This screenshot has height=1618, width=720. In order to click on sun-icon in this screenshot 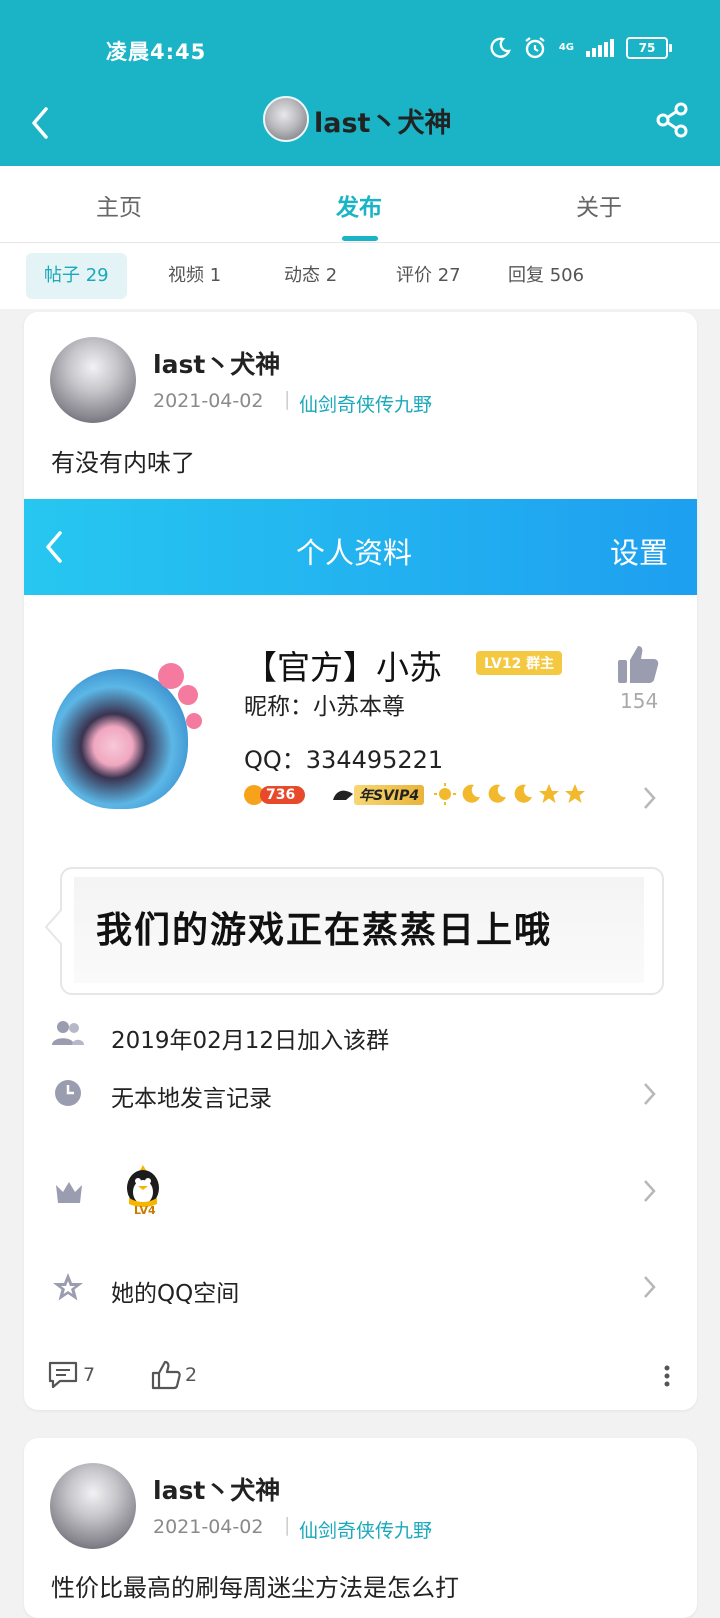, I will do `click(445, 794)`.